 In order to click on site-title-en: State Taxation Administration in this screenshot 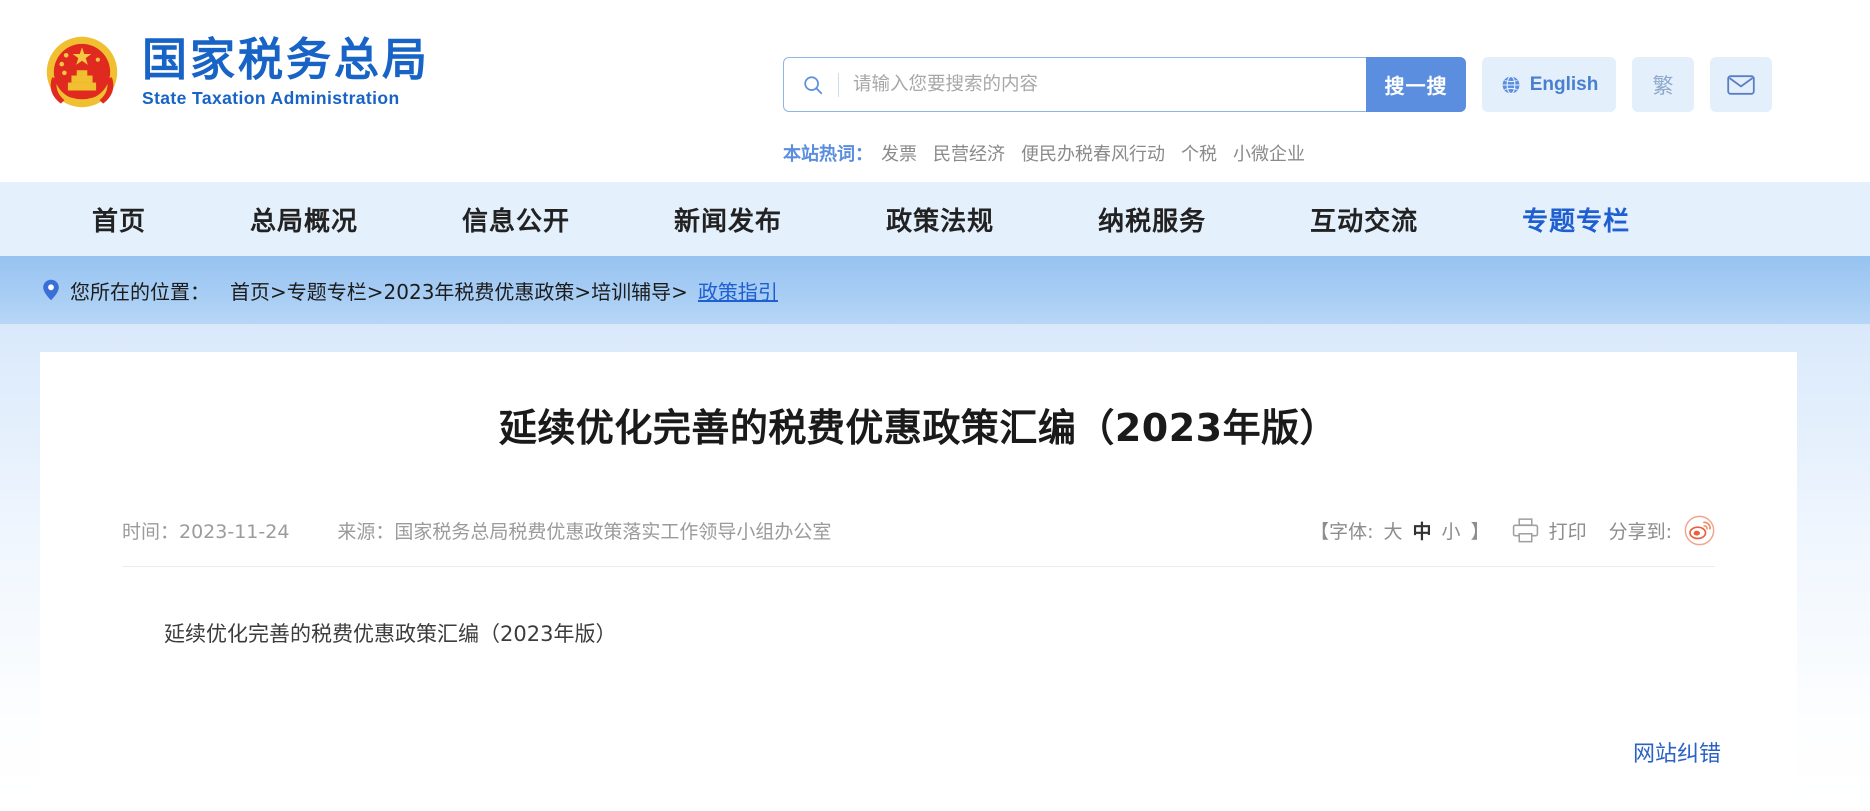, I will do `click(271, 98)`.